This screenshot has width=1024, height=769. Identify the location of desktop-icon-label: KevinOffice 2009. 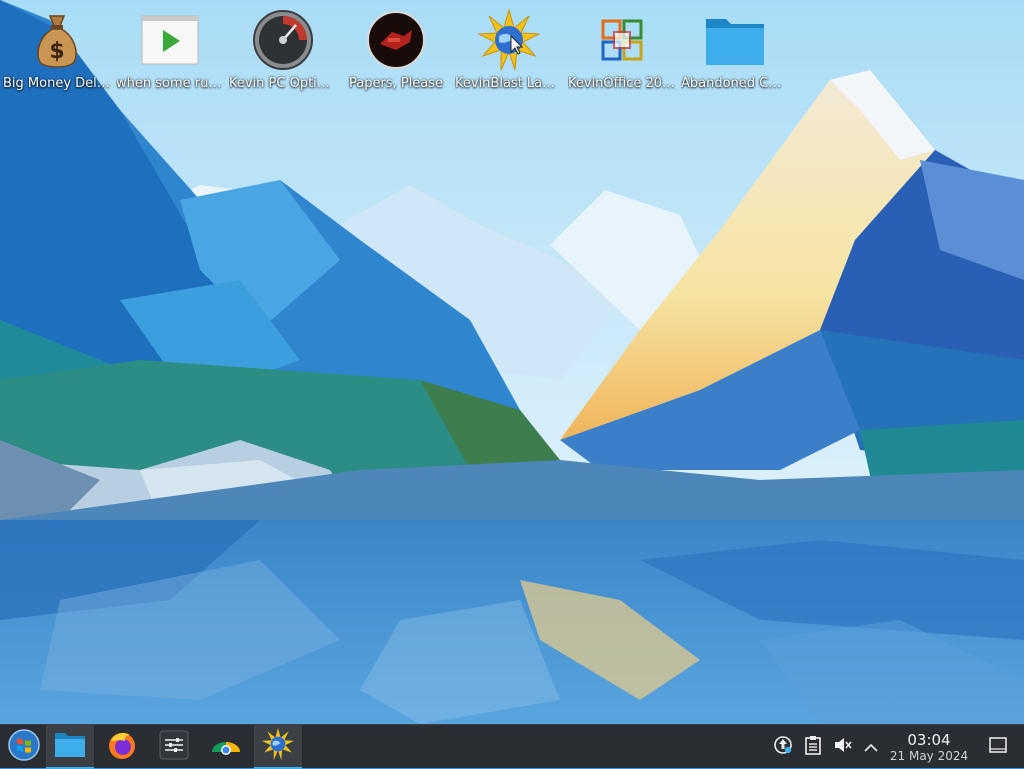
(622, 83).